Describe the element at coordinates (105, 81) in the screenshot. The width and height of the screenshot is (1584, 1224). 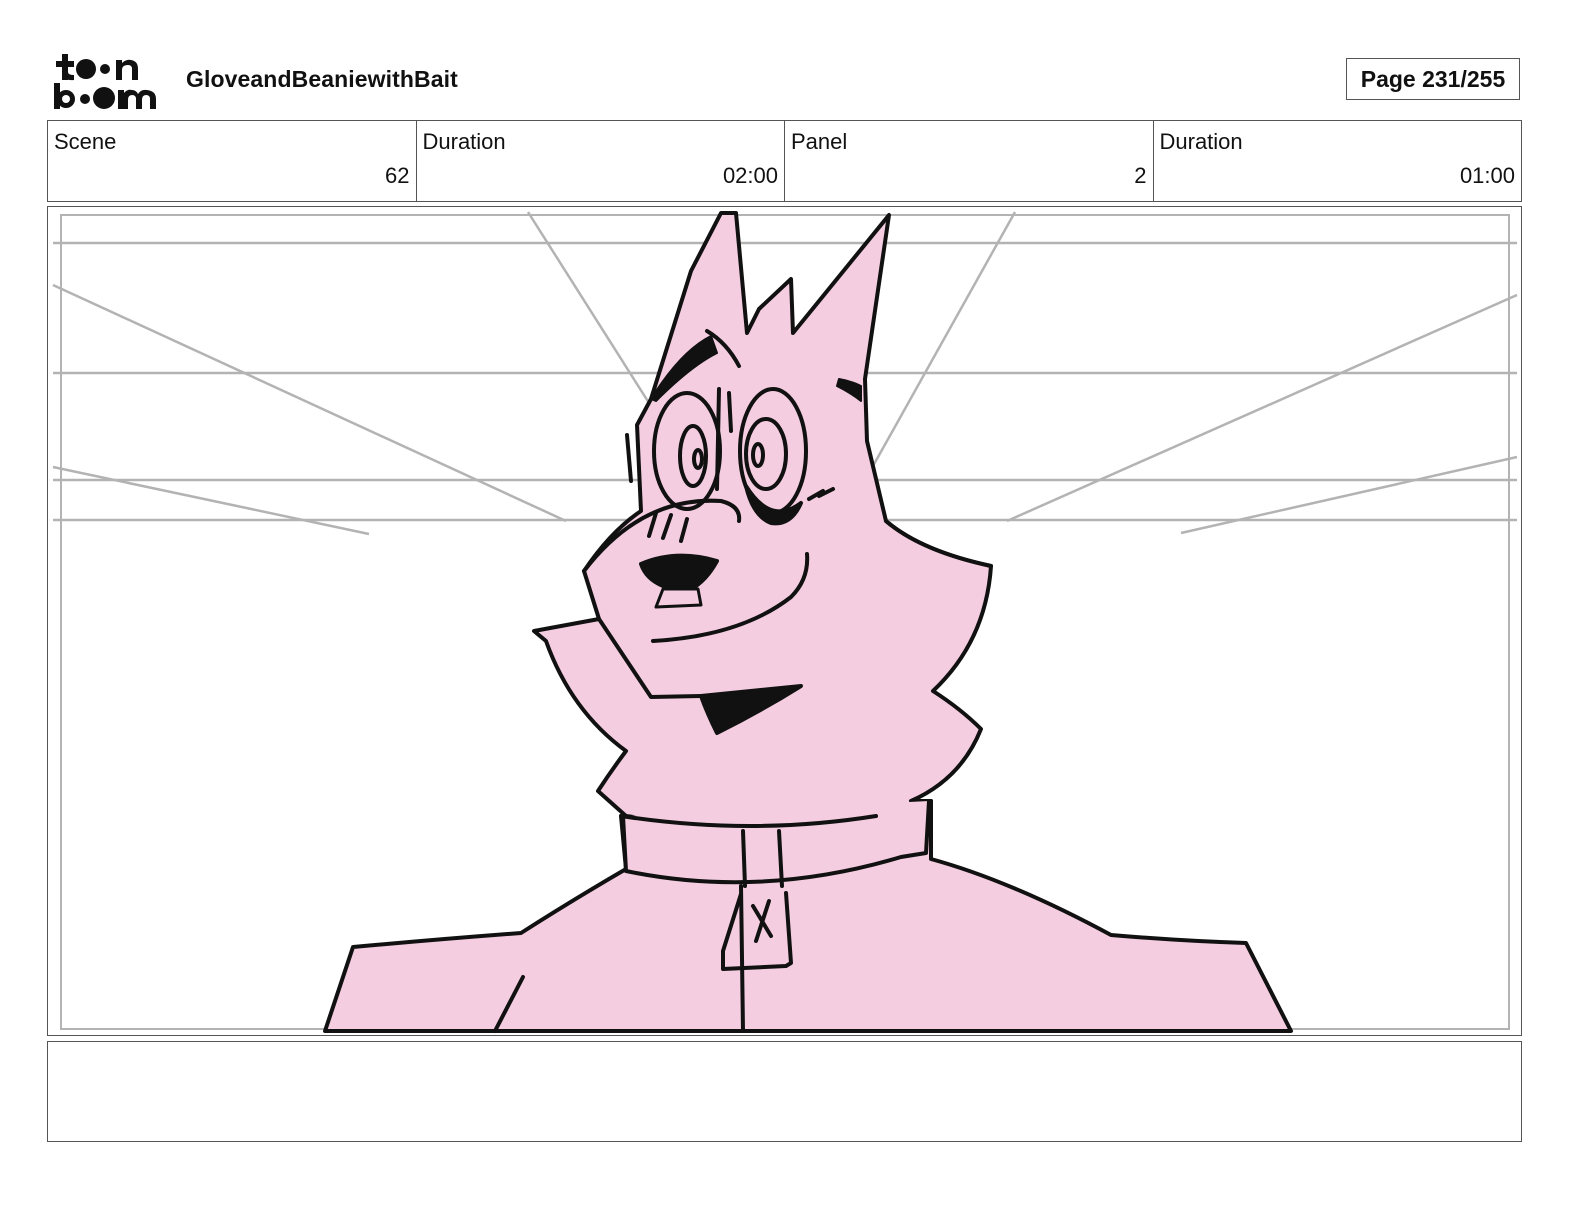
I see `toon-boom-logo` at that location.